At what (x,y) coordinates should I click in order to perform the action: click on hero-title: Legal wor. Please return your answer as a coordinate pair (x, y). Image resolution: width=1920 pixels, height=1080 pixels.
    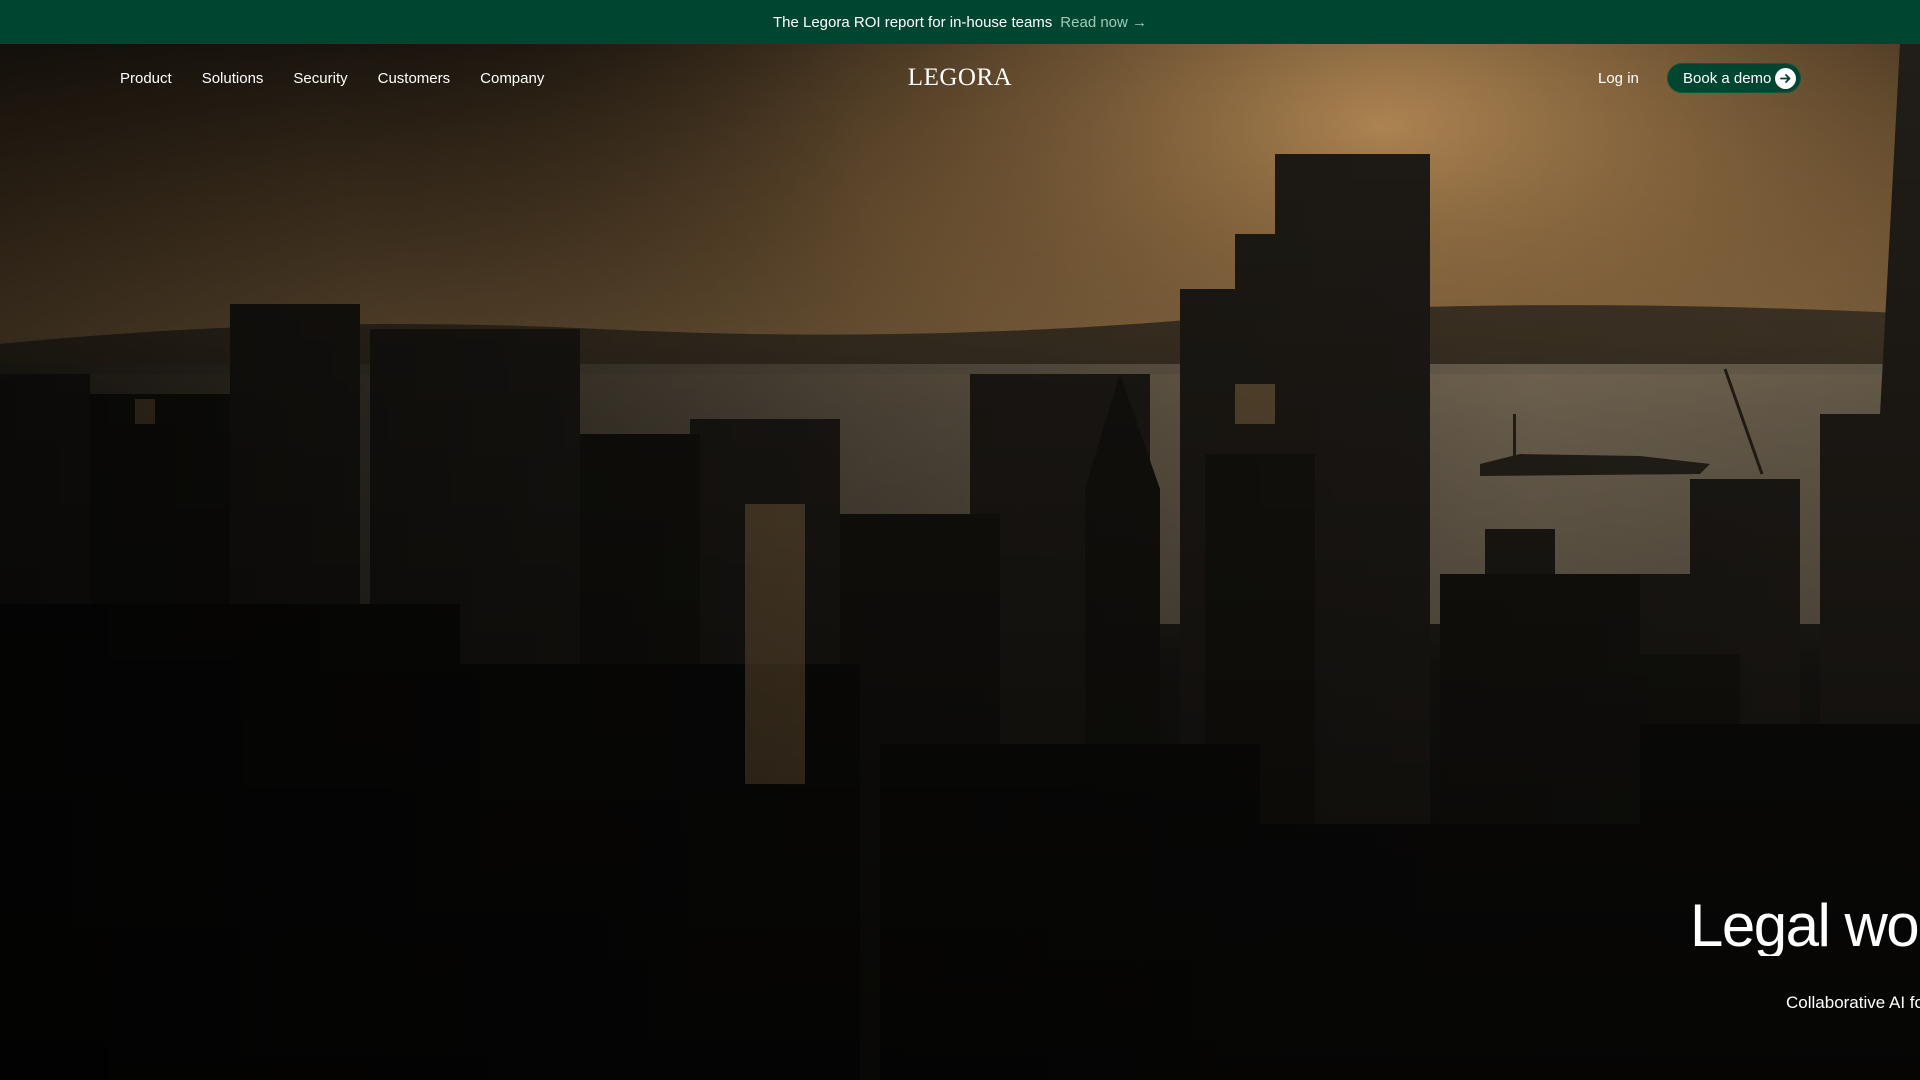
    Looking at the image, I should click on (1805, 926).